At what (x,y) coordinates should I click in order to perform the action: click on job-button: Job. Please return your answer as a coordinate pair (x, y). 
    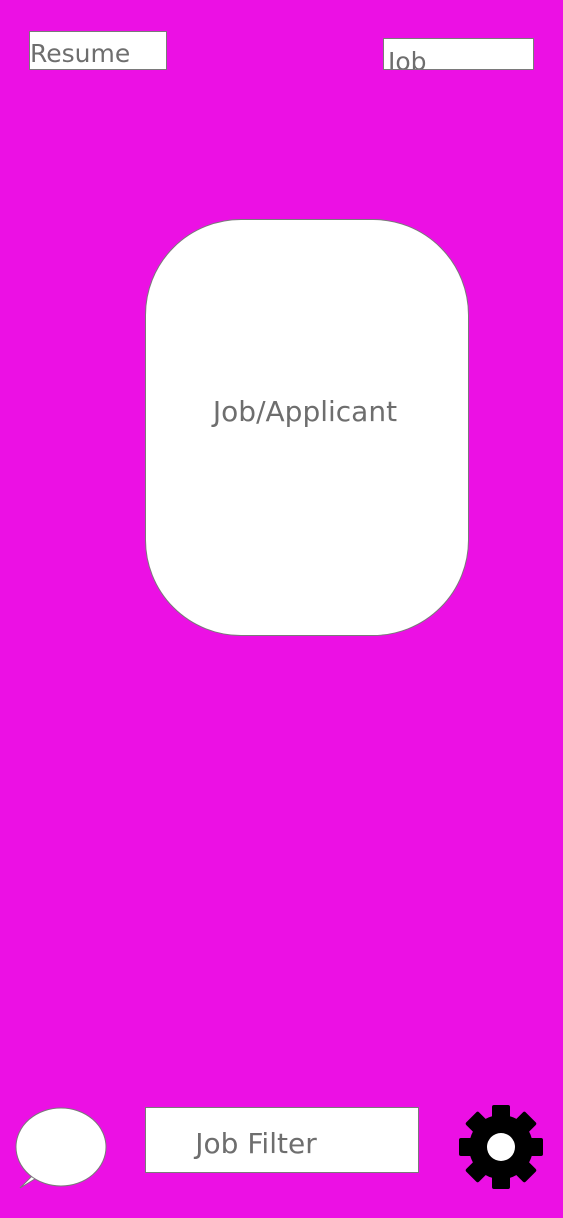
    Looking at the image, I should click on (458, 54).